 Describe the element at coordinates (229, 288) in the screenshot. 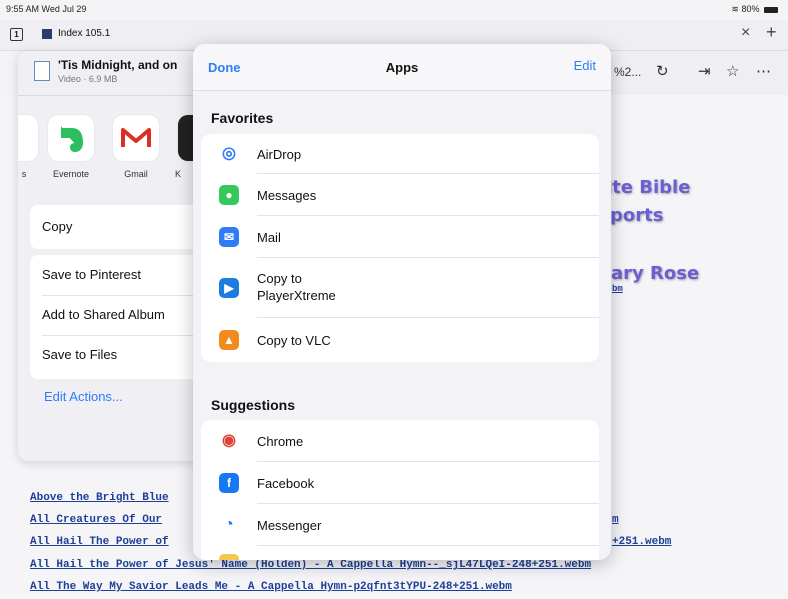

I see `playerxtreme-icon: ▶` at that location.